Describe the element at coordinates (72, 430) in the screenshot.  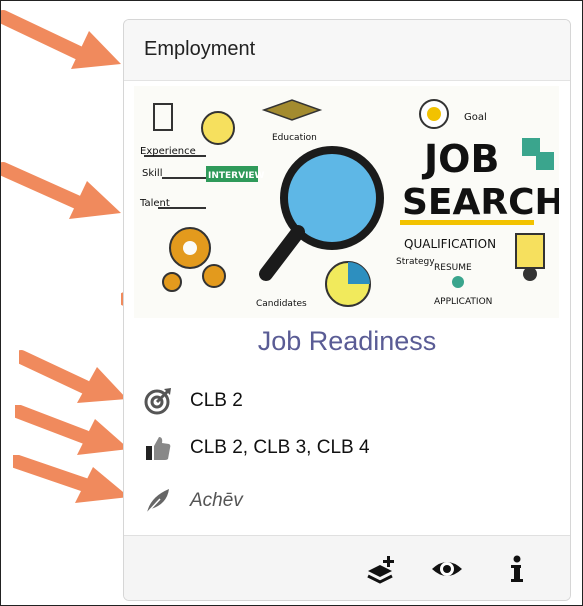
I see `annotation-arrow-row2` at that location.